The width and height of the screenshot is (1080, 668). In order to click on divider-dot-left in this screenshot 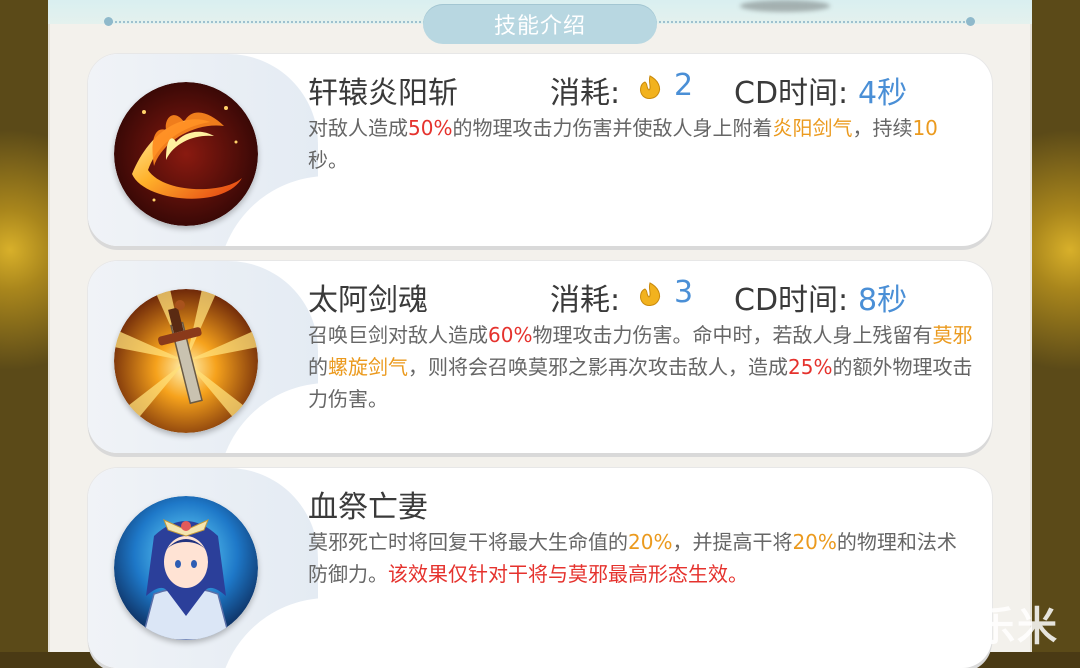, I will do `click(108, 21)`.